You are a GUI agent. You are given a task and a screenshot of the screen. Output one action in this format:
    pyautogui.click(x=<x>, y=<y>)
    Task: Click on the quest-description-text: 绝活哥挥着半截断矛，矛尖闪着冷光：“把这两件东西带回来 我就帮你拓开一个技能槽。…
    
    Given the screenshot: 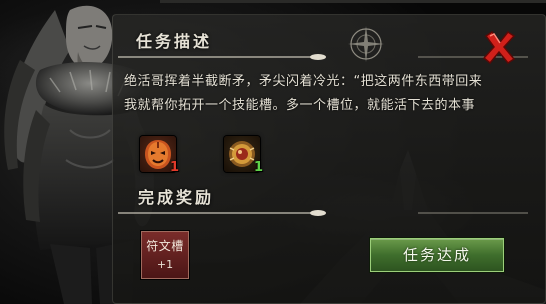 What is the action you would take?
    pyautogui.click(x=324, y=94)
    